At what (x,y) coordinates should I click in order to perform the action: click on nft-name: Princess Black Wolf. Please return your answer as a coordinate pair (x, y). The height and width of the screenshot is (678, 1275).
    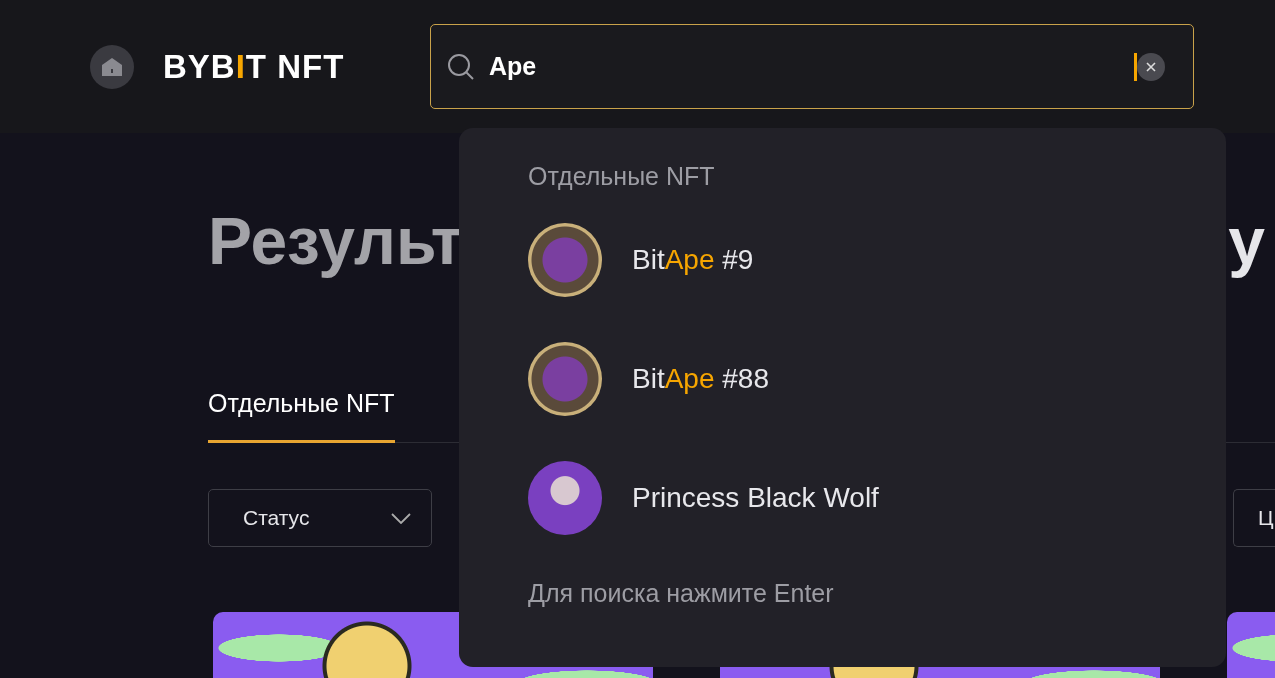
    Looking at the image, I should click on (755, 498).